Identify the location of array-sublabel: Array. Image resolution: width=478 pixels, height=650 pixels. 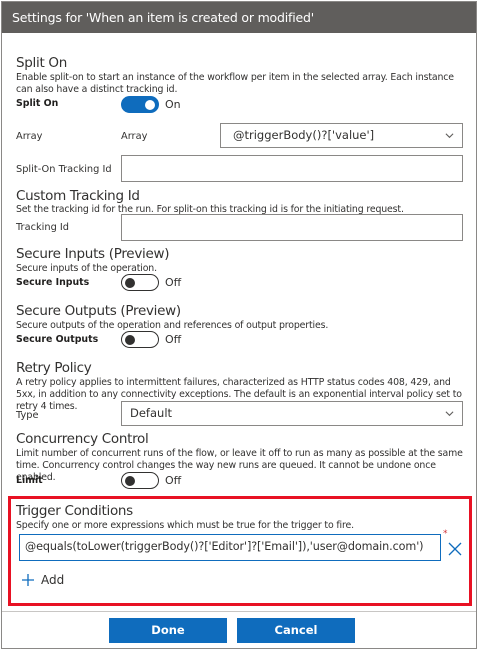
(134, 136).